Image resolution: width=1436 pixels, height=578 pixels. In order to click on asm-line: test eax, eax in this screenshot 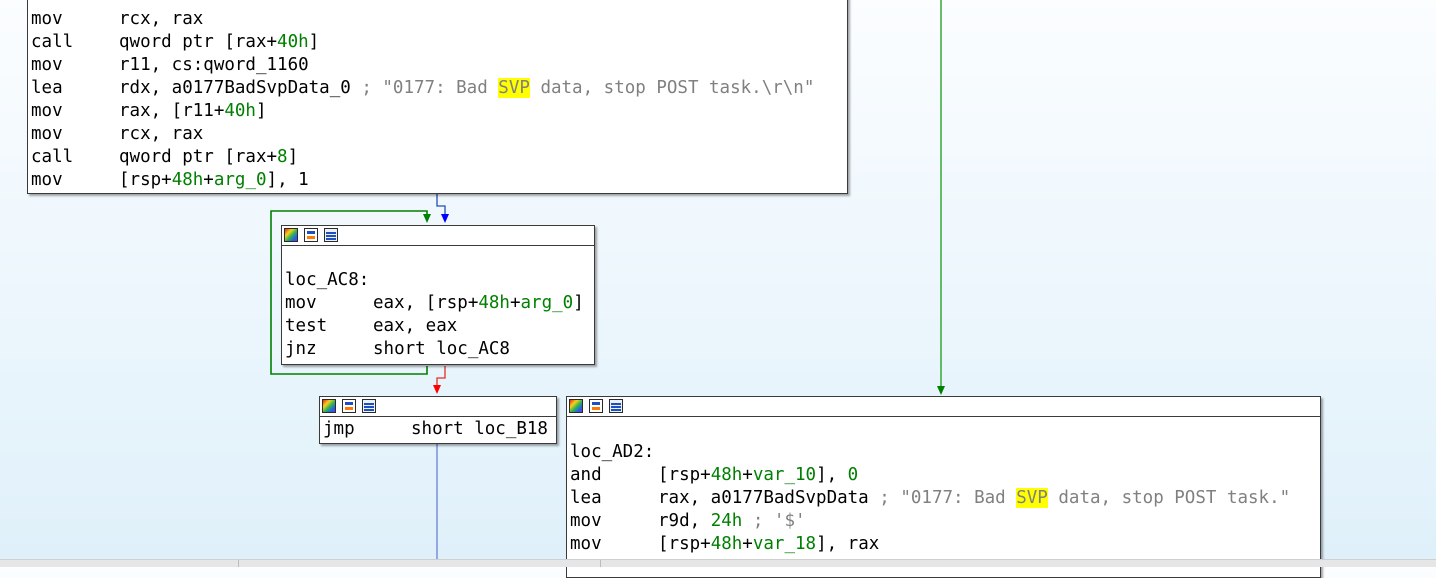, I will do `click(371, 326)`.